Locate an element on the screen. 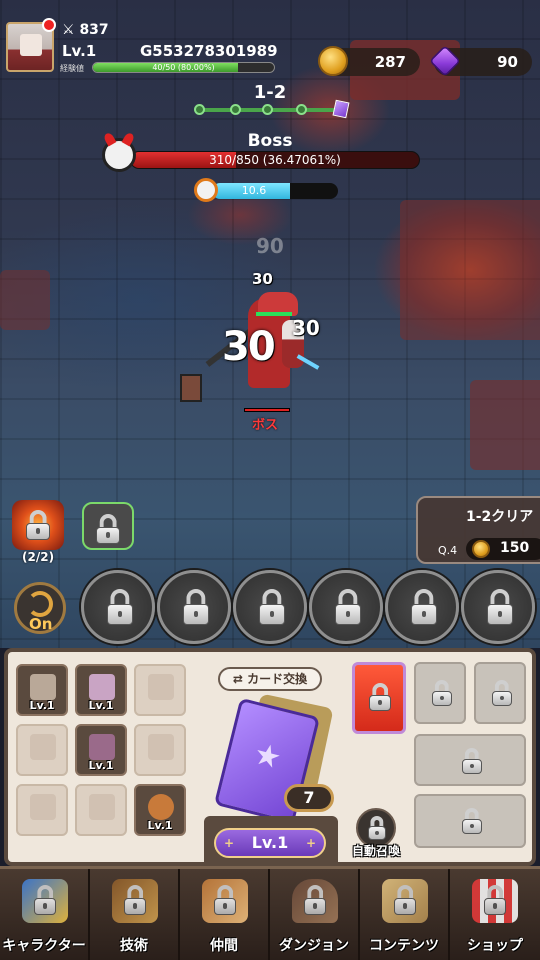 The height and width of the screenshot is (960, 540). nav-contents: コンテンツ is located at coordinates (405, 914).